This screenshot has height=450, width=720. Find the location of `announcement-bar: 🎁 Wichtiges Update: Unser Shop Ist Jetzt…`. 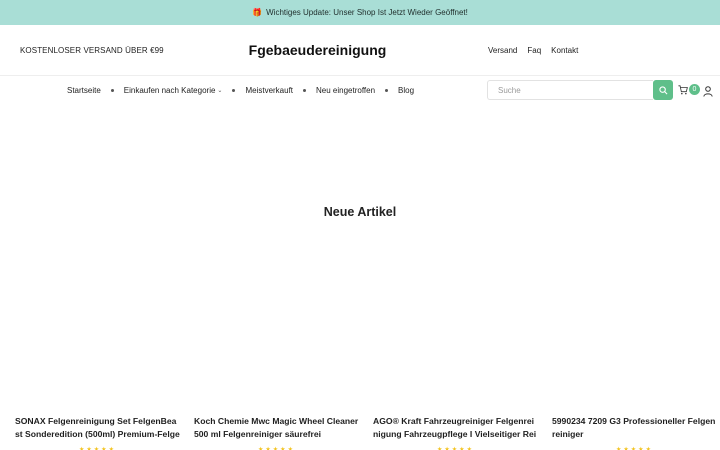

announcement-bar: 🎁 Wichtiges Update: Unser Shop Ist Jetzt… is located at coordinates (360, 12).